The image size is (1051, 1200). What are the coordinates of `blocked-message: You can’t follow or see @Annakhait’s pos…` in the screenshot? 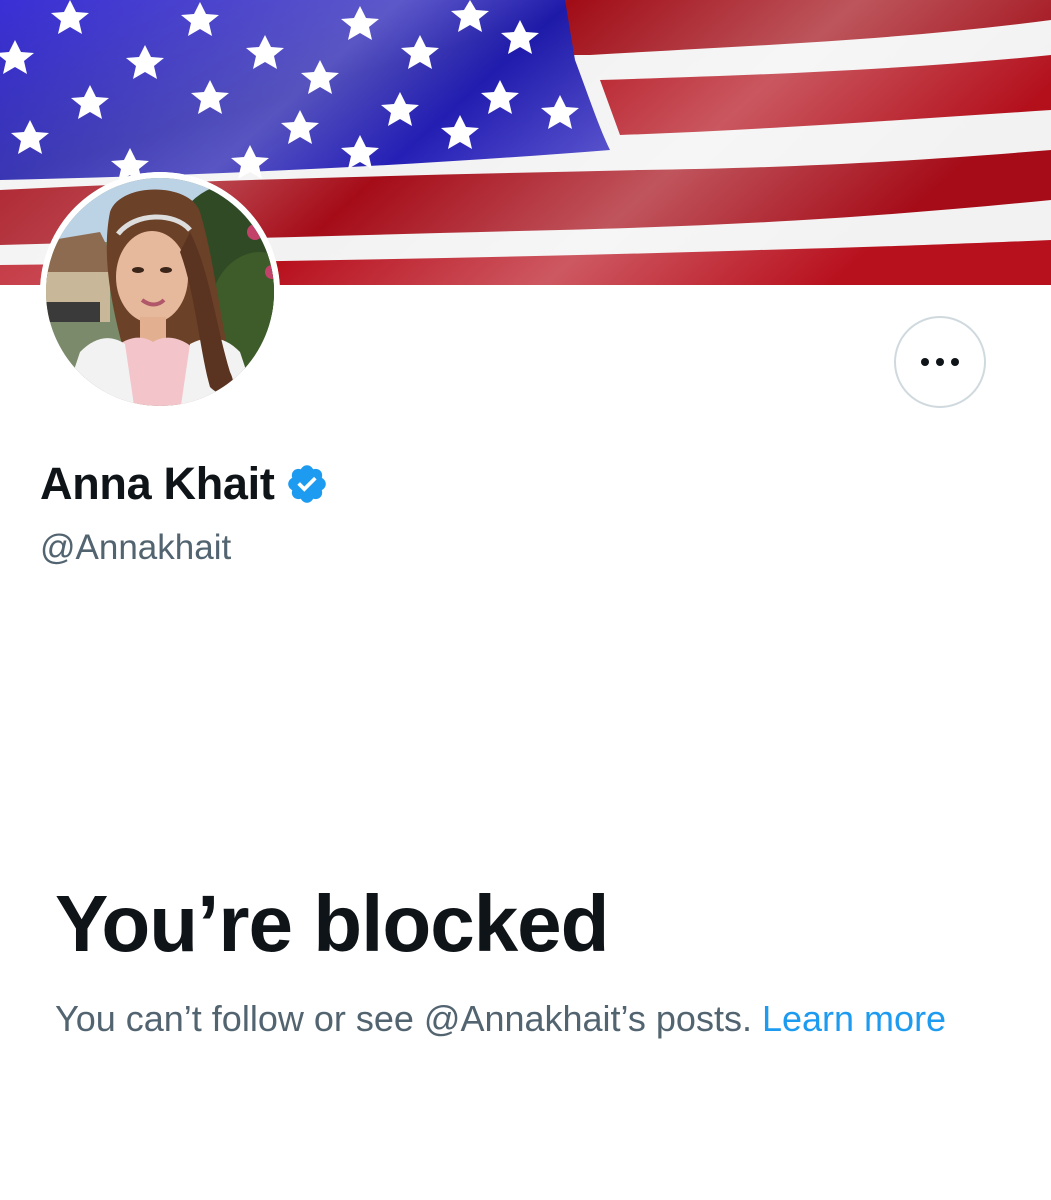 It's located at (505, 1019).